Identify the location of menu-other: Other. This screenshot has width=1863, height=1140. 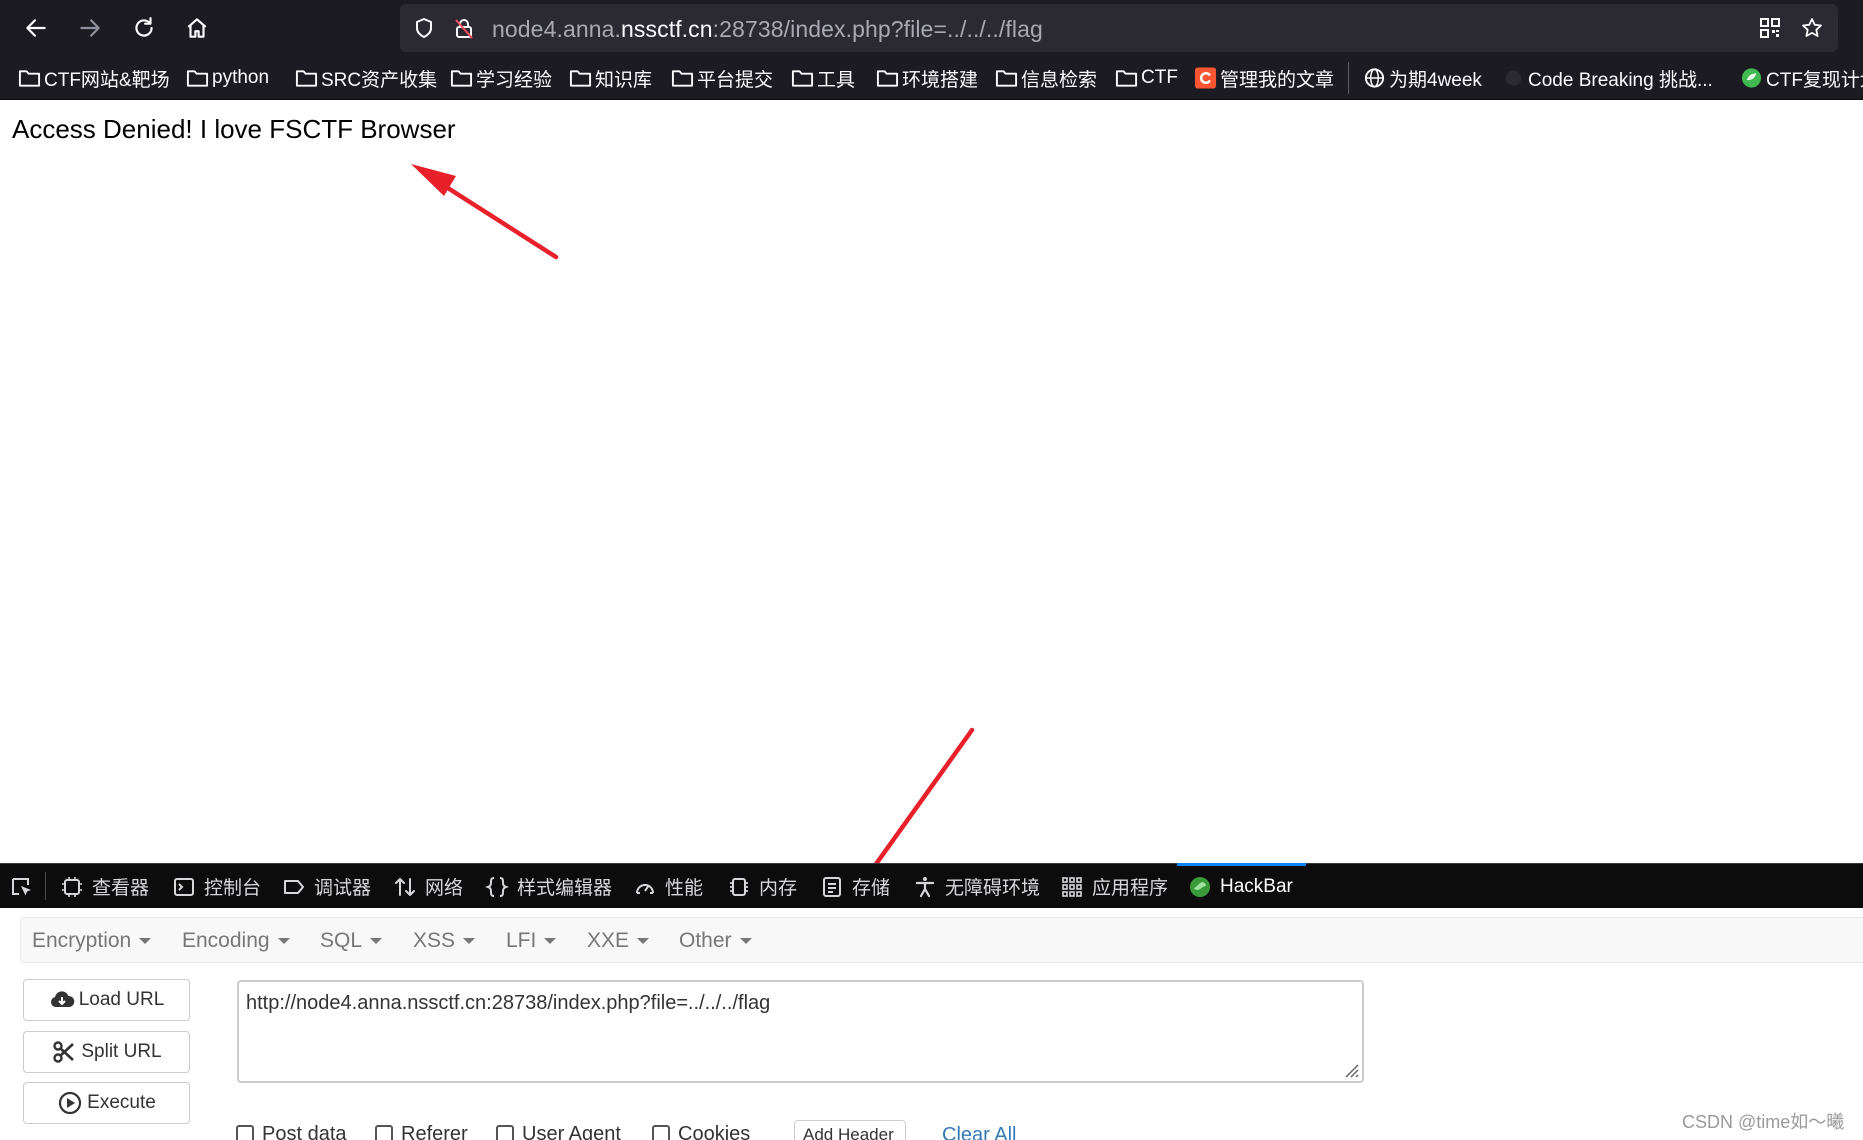
(715, 941).